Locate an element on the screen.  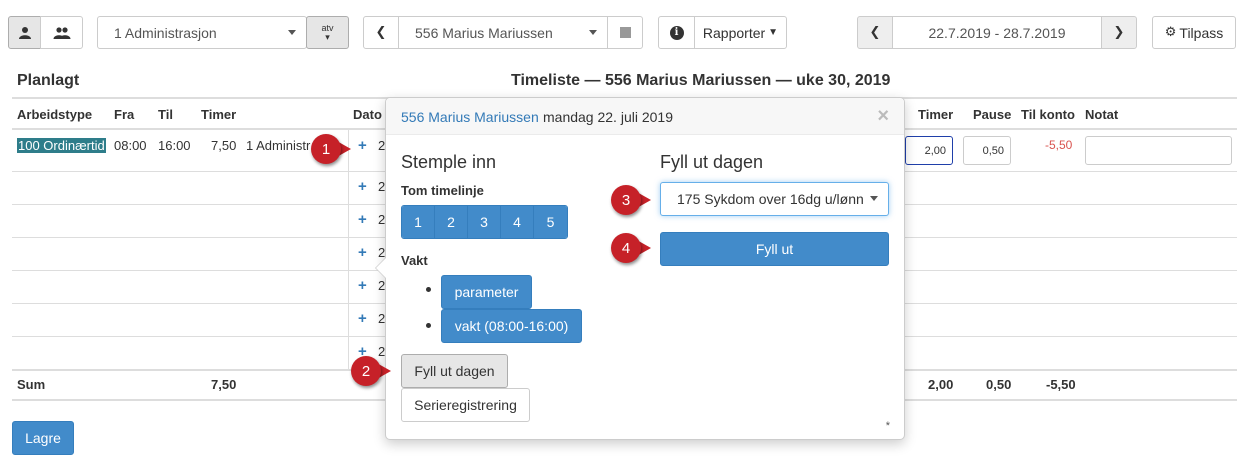
shift-vakt-button: vakt (08:00-16:00) is located at coordinates (511, 326).